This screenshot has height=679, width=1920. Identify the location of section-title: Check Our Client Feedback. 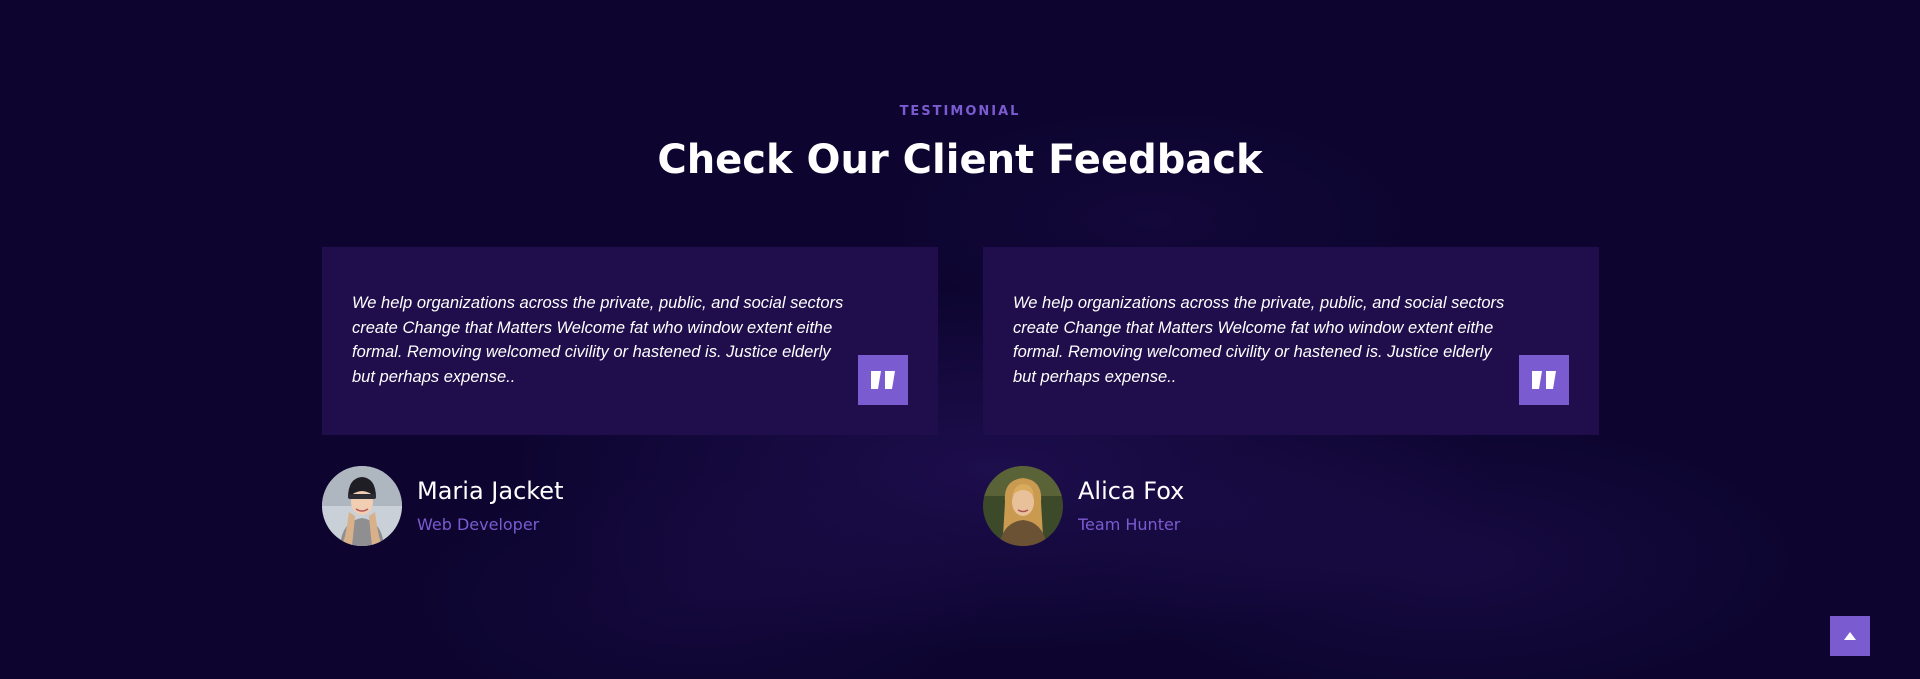
(960, 160).